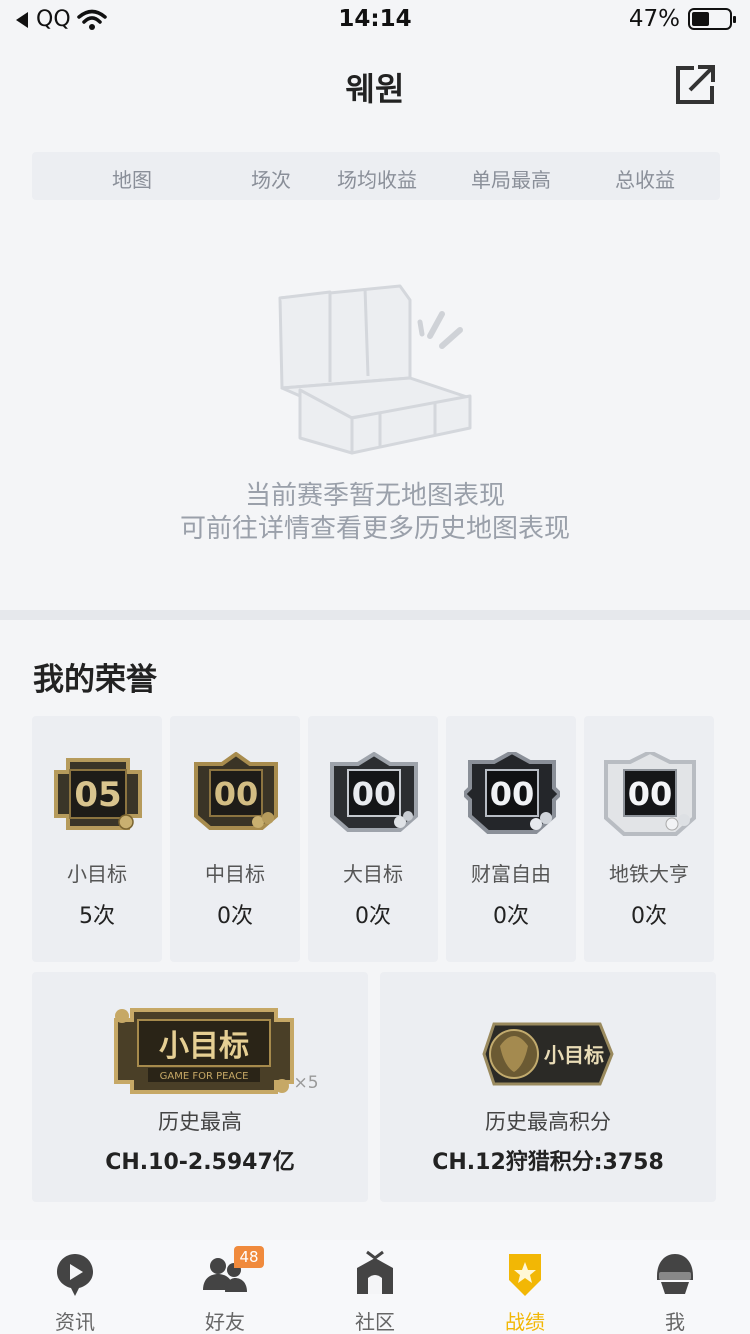 The image size is (750, 1334). Describe the element at coordinates (305, 1083) in the screenshot. I see `svg-text: ×5` at that location.